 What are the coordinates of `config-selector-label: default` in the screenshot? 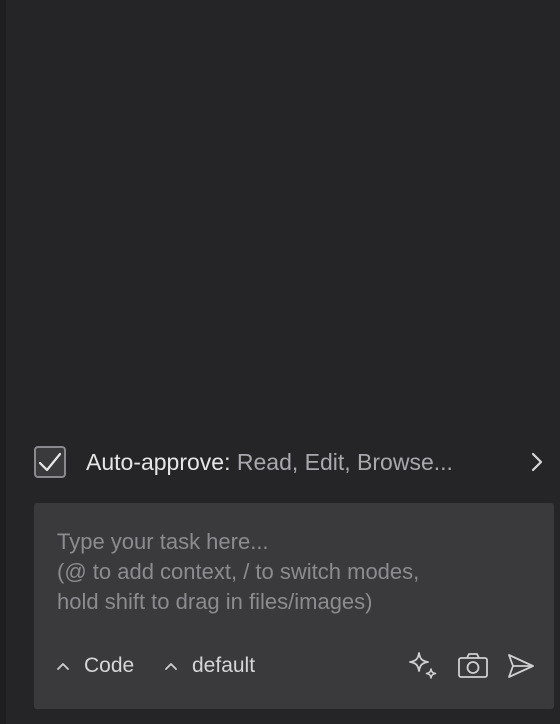 It's located at (224, 665).